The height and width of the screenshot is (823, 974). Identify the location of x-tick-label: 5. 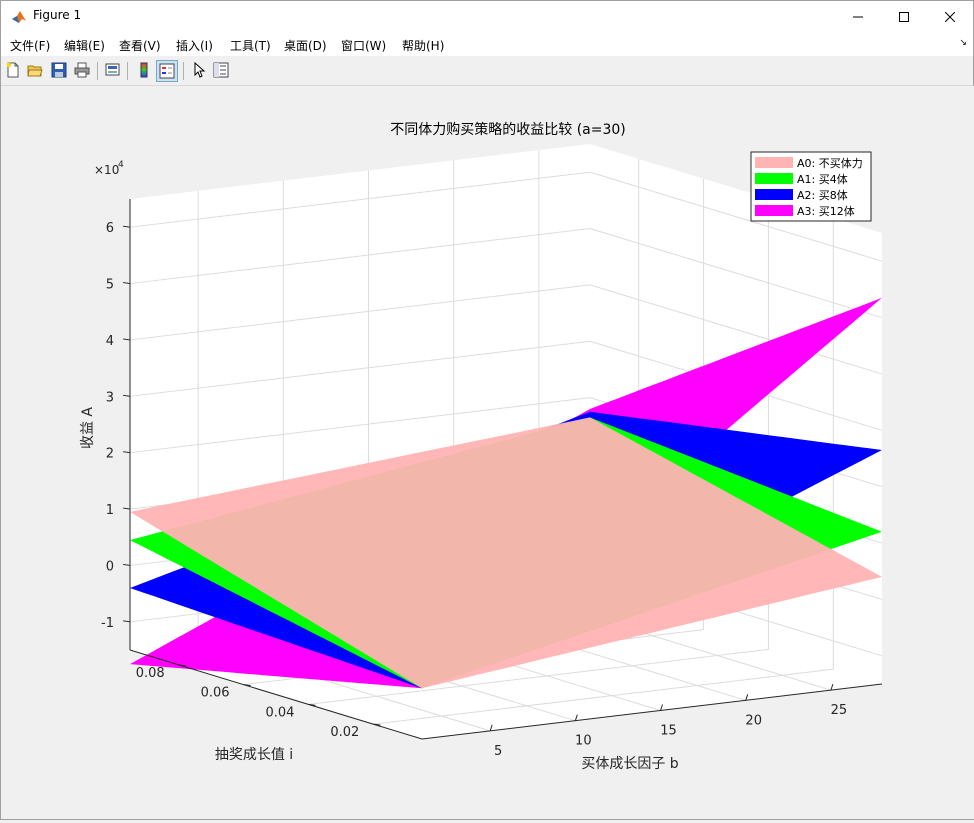
(498, 751).